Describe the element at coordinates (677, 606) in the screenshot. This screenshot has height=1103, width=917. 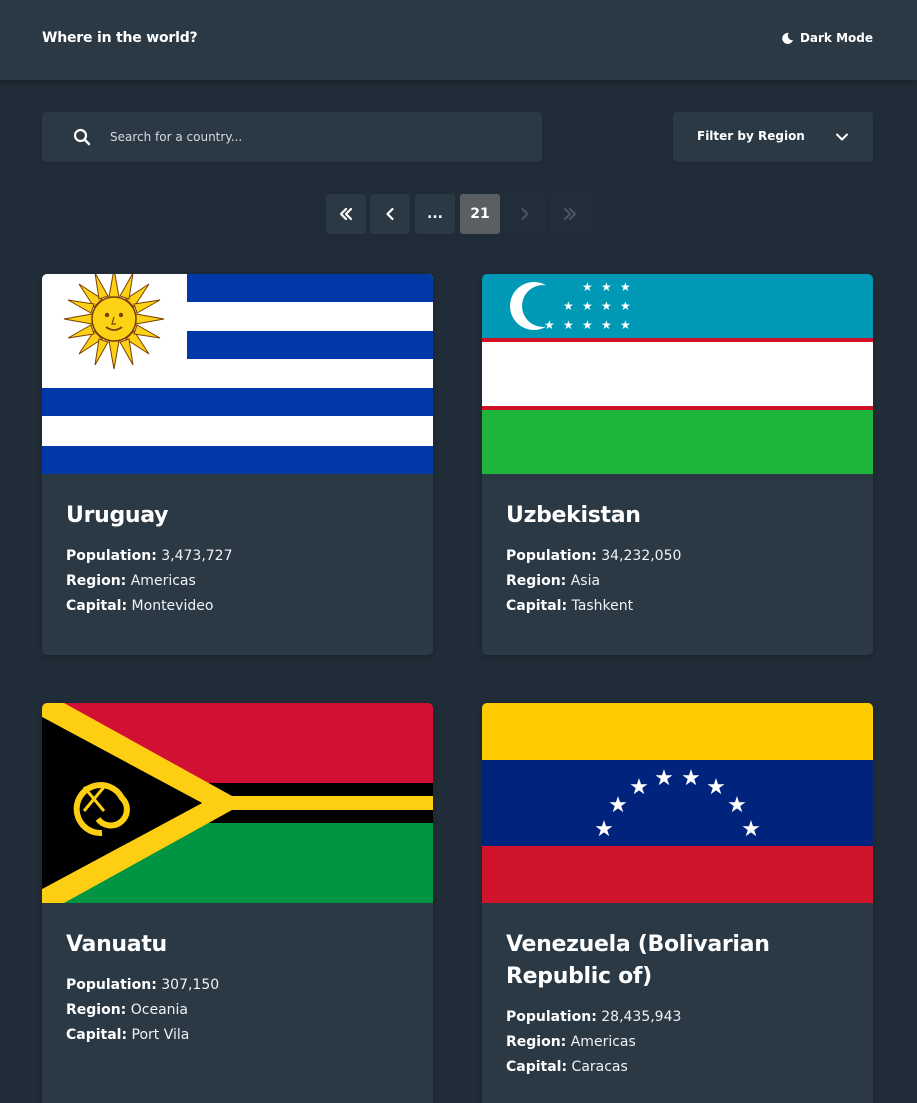
I see `capital-row: Capital: Tashkent` at that location.